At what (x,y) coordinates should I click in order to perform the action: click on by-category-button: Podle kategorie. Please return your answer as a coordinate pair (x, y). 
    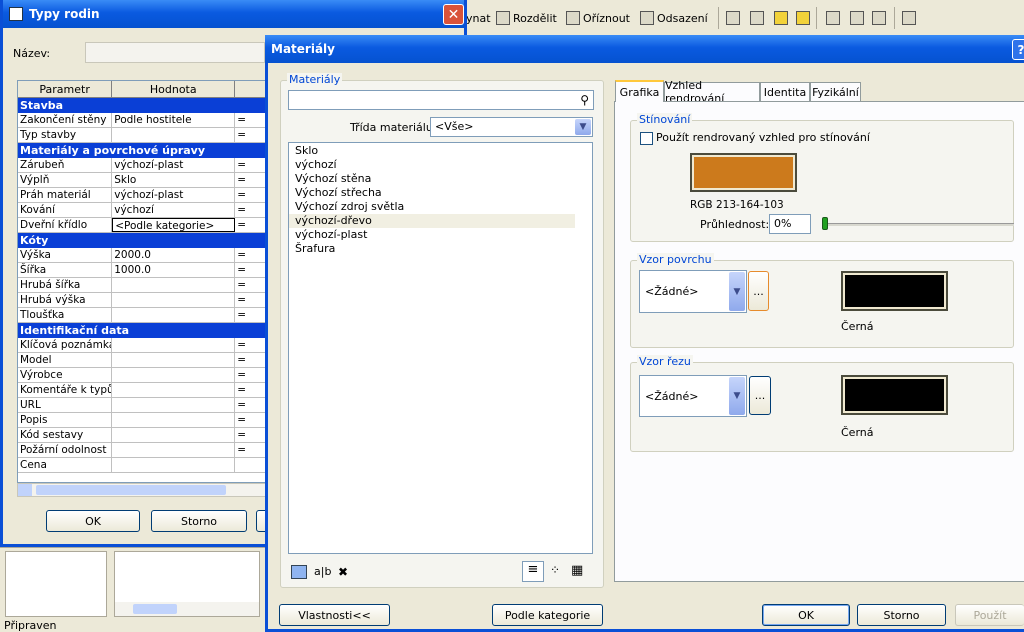
    Looking at the image, I should click on (547, 615).